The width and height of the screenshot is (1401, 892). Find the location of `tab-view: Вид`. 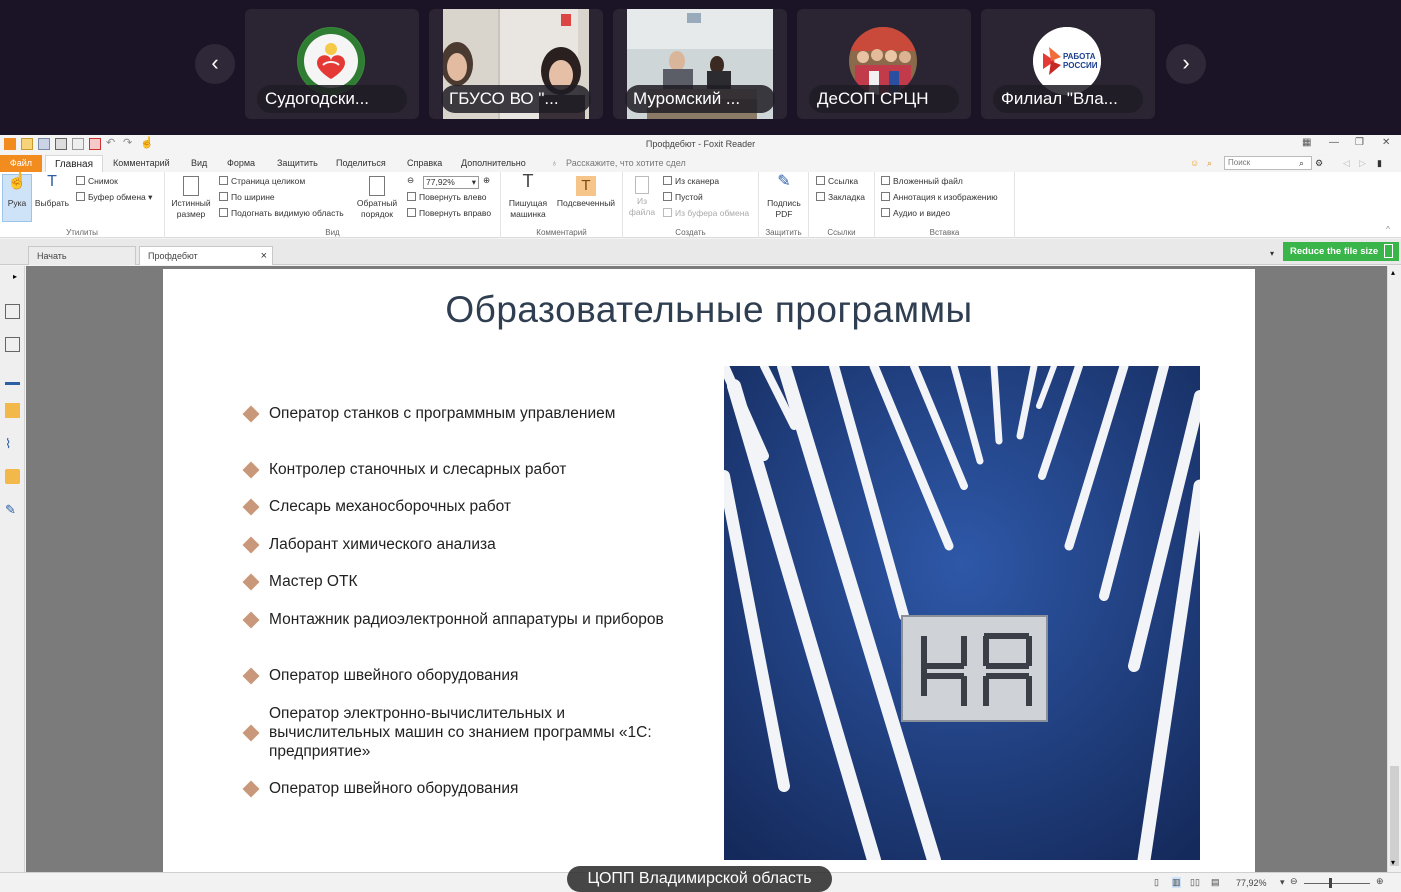

tab-view: Вид is located at coordinates (199, 163).